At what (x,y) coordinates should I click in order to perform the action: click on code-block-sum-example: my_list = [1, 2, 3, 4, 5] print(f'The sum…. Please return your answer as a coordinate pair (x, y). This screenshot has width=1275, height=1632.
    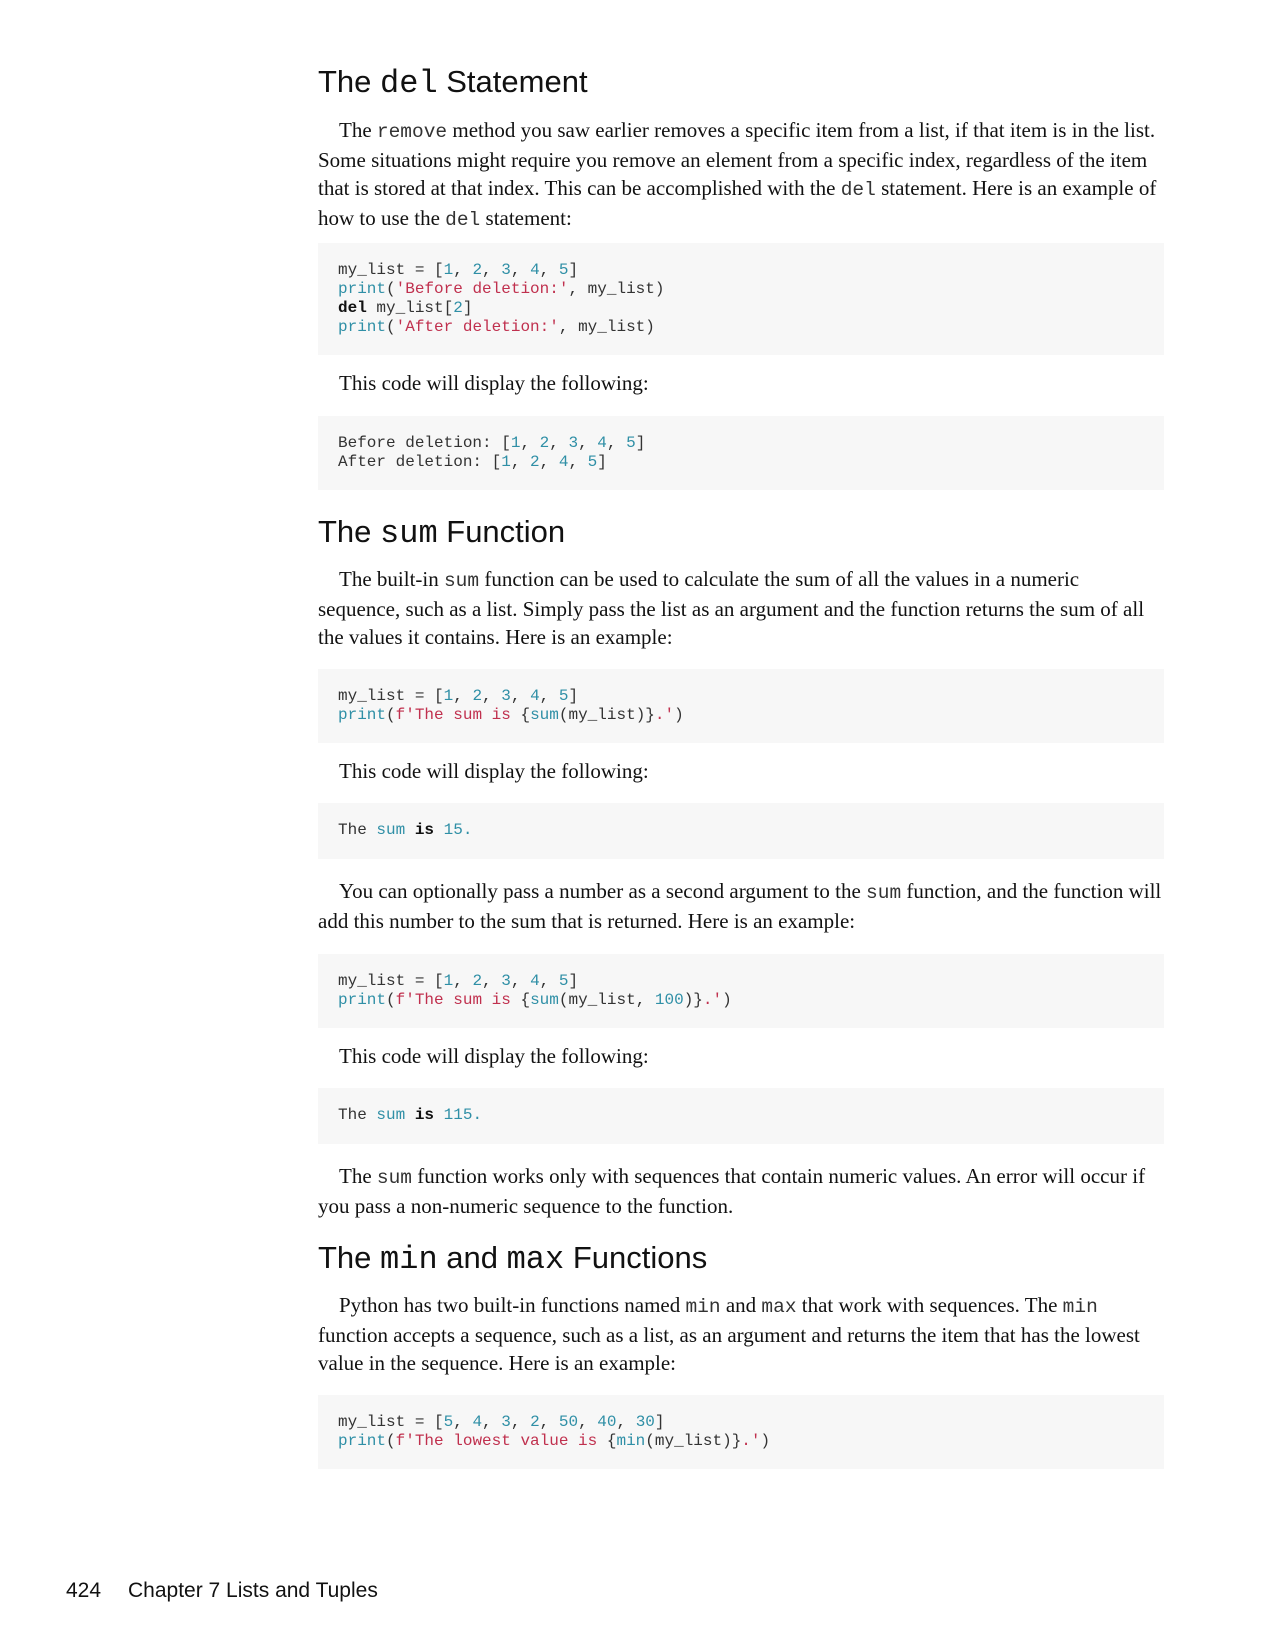
    Looking at the image, I should click on (741, 706).